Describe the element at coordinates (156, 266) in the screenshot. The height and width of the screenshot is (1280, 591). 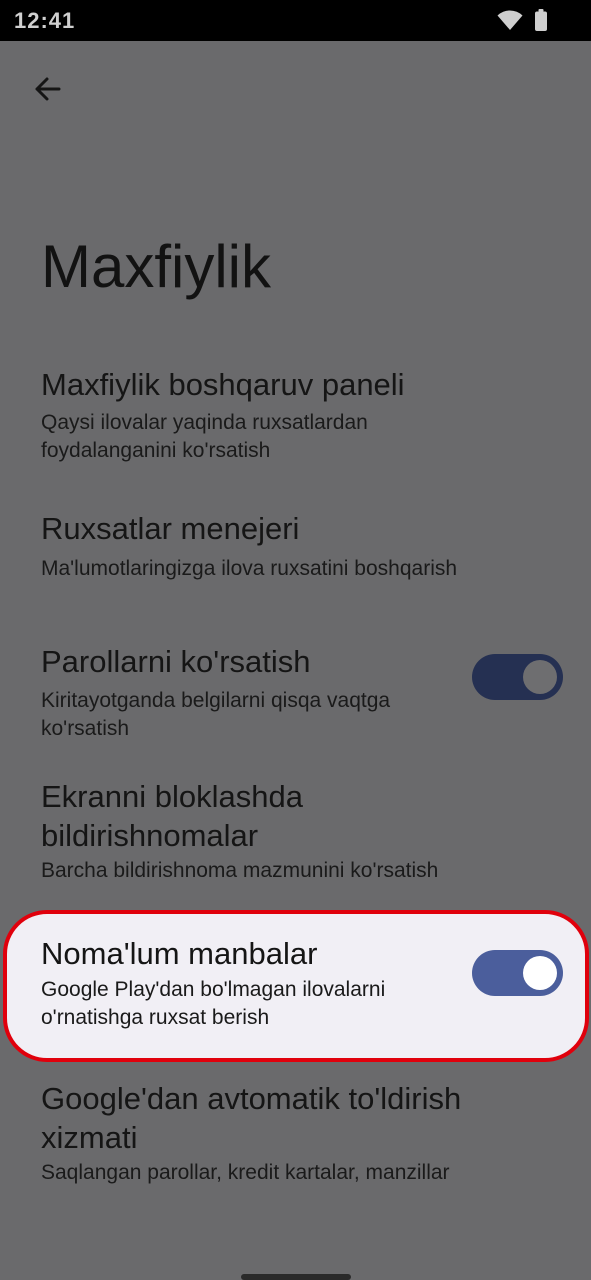
I see `page-title: Maxfiylik` at that location.